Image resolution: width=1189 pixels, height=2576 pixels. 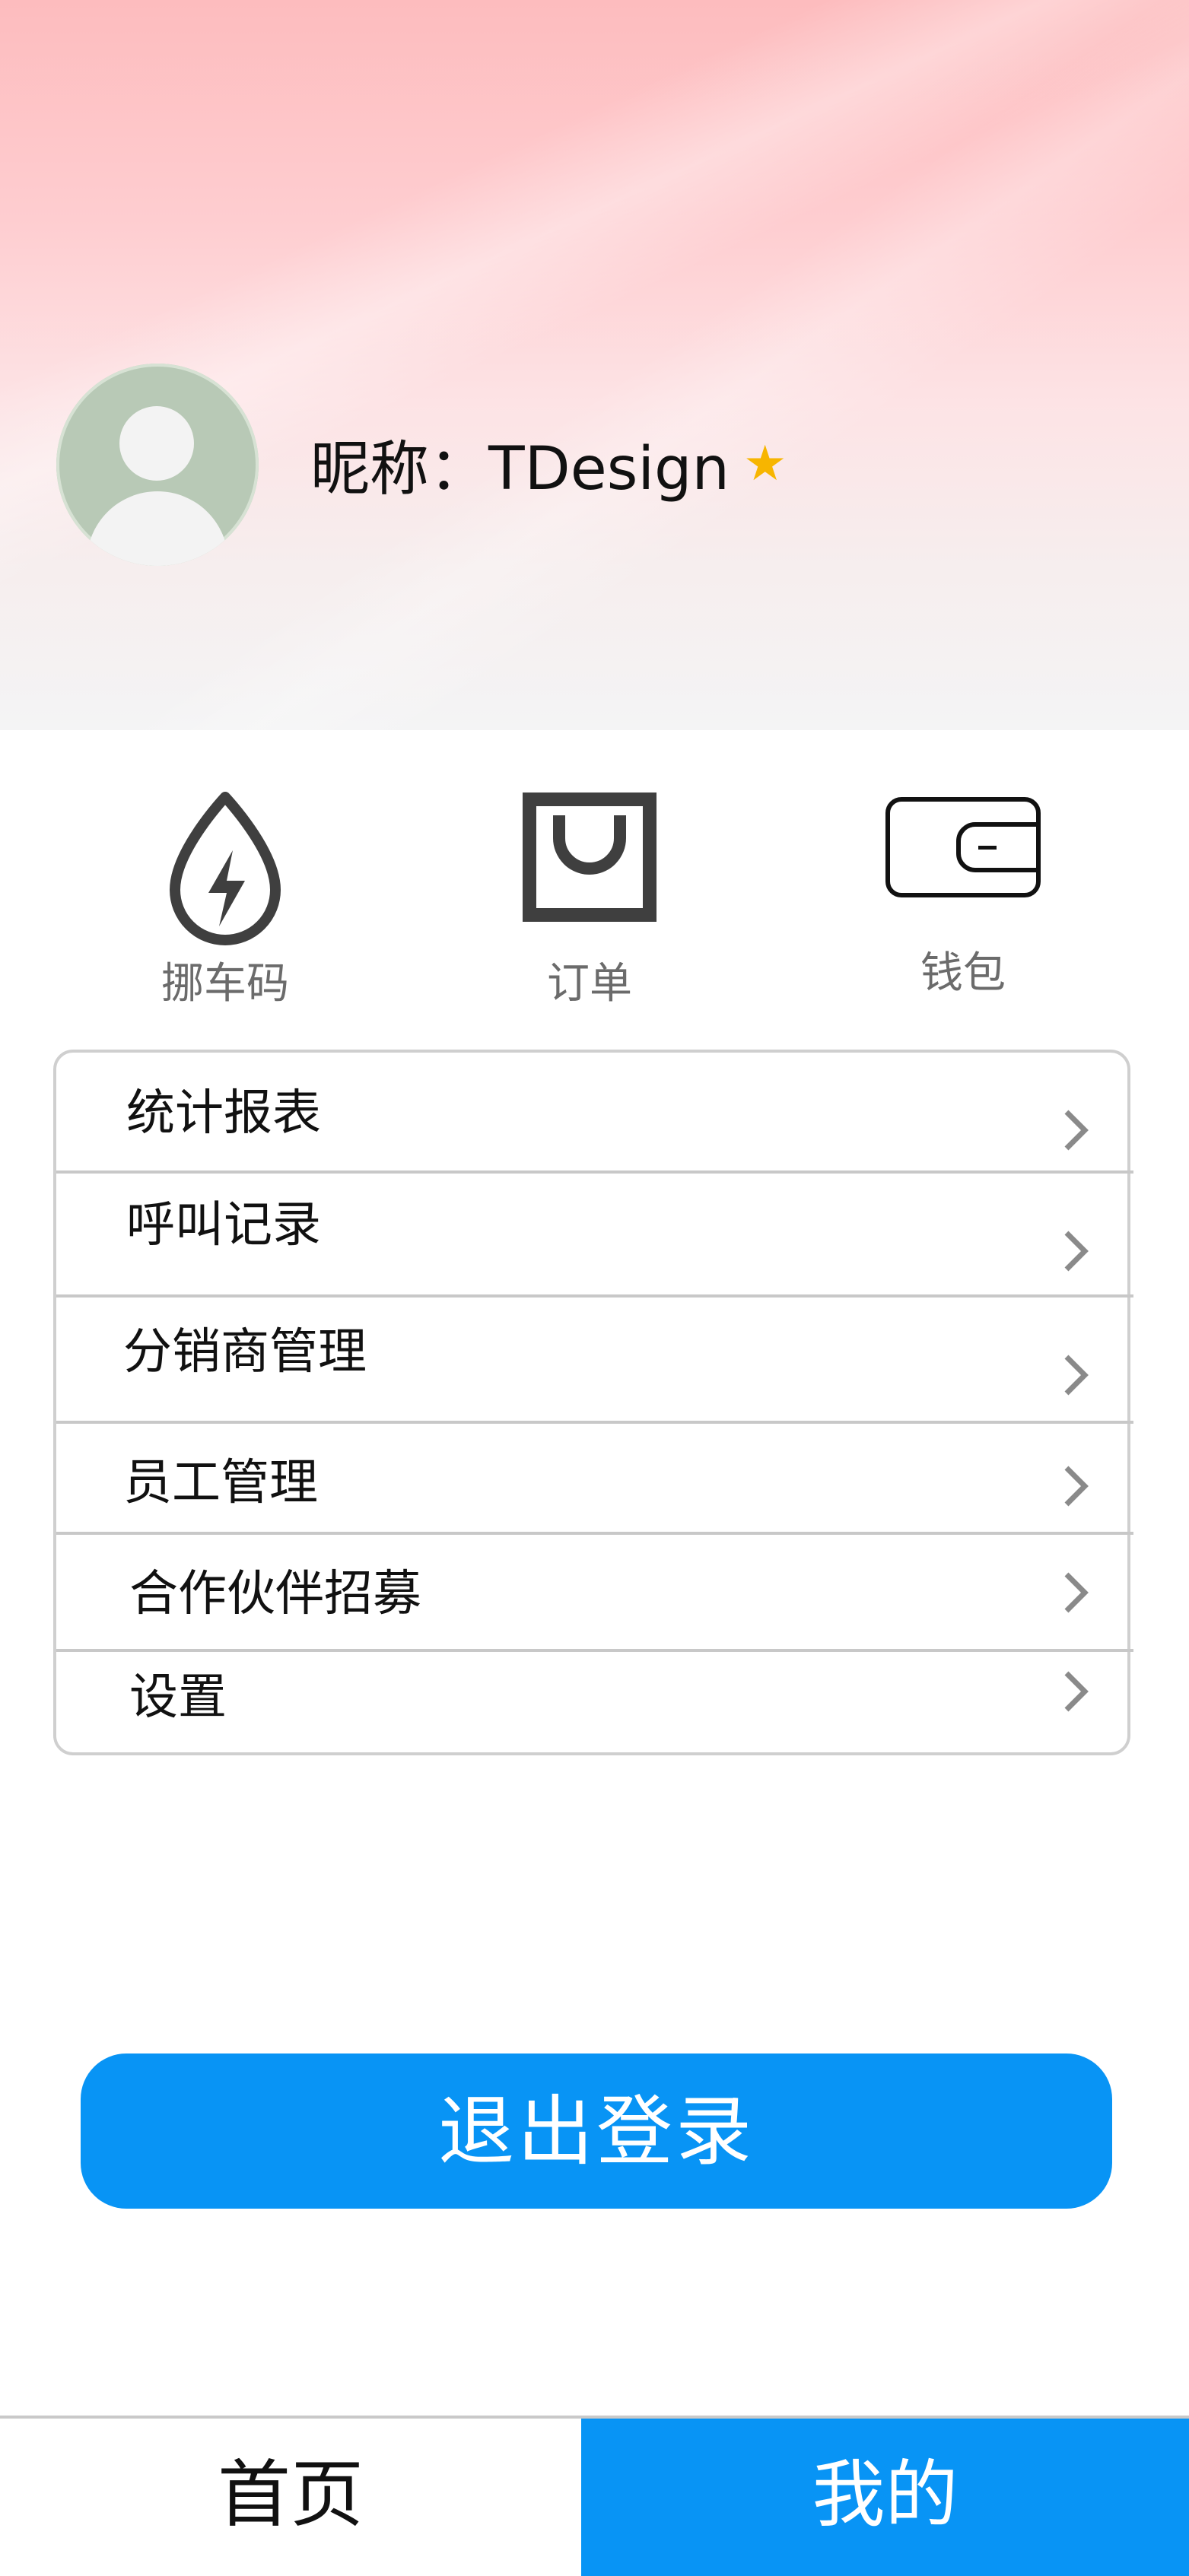 What do you see at coordinates (223, 1225) in the screenshot?
I see `menu-item-label: 呼叫记录` at bounding box center [223, 1225].